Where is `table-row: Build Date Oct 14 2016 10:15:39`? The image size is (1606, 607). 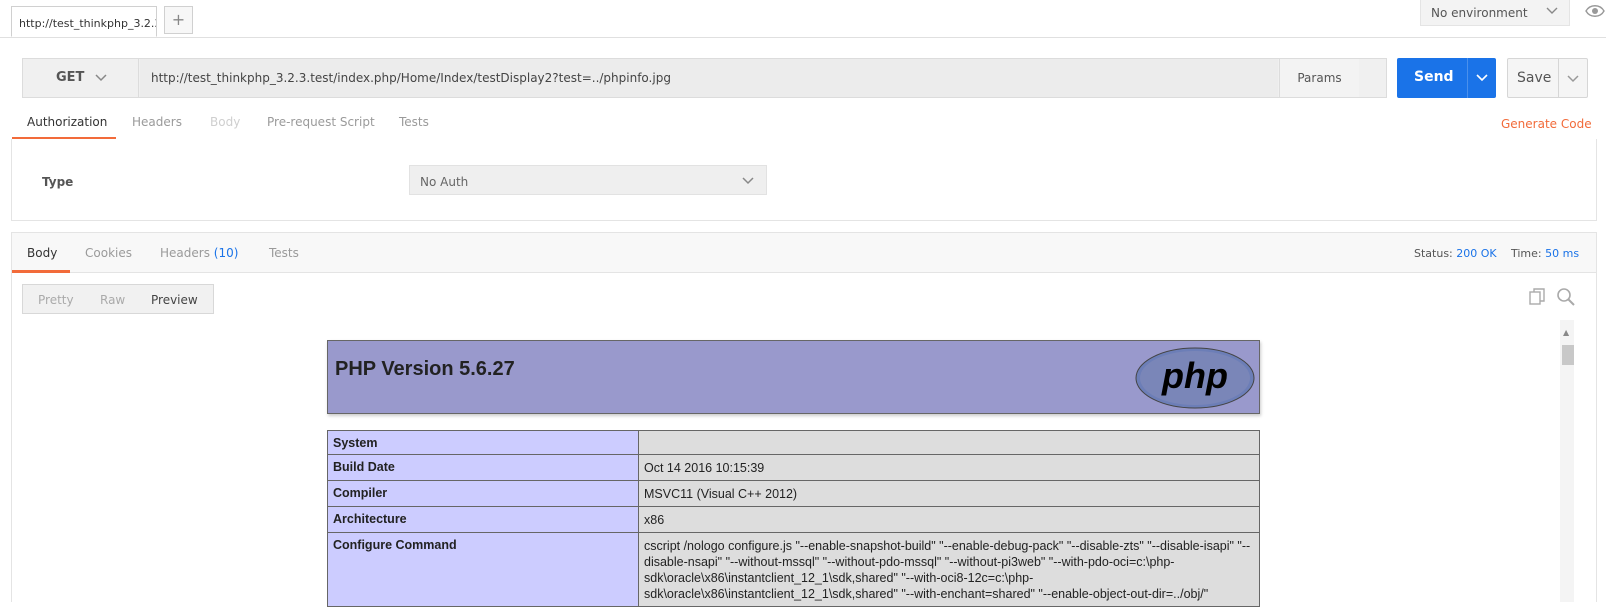 table-row: Build Date Oct 14 2016 10:15:39 is located at coordinates (793, 467).